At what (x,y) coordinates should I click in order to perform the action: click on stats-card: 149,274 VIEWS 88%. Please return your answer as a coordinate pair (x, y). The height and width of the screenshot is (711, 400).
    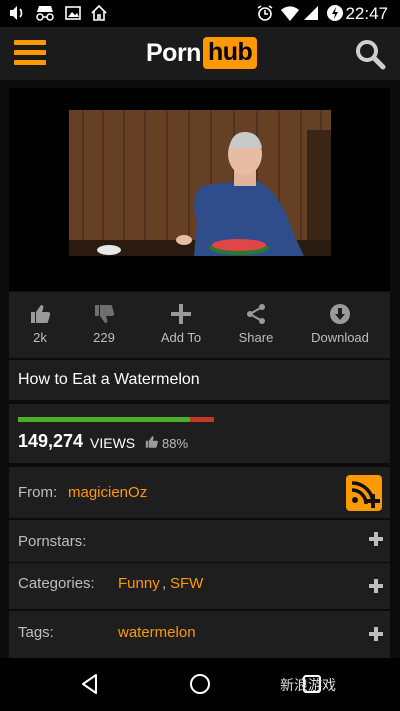
    Looking at the image, I should click on (199, 433).